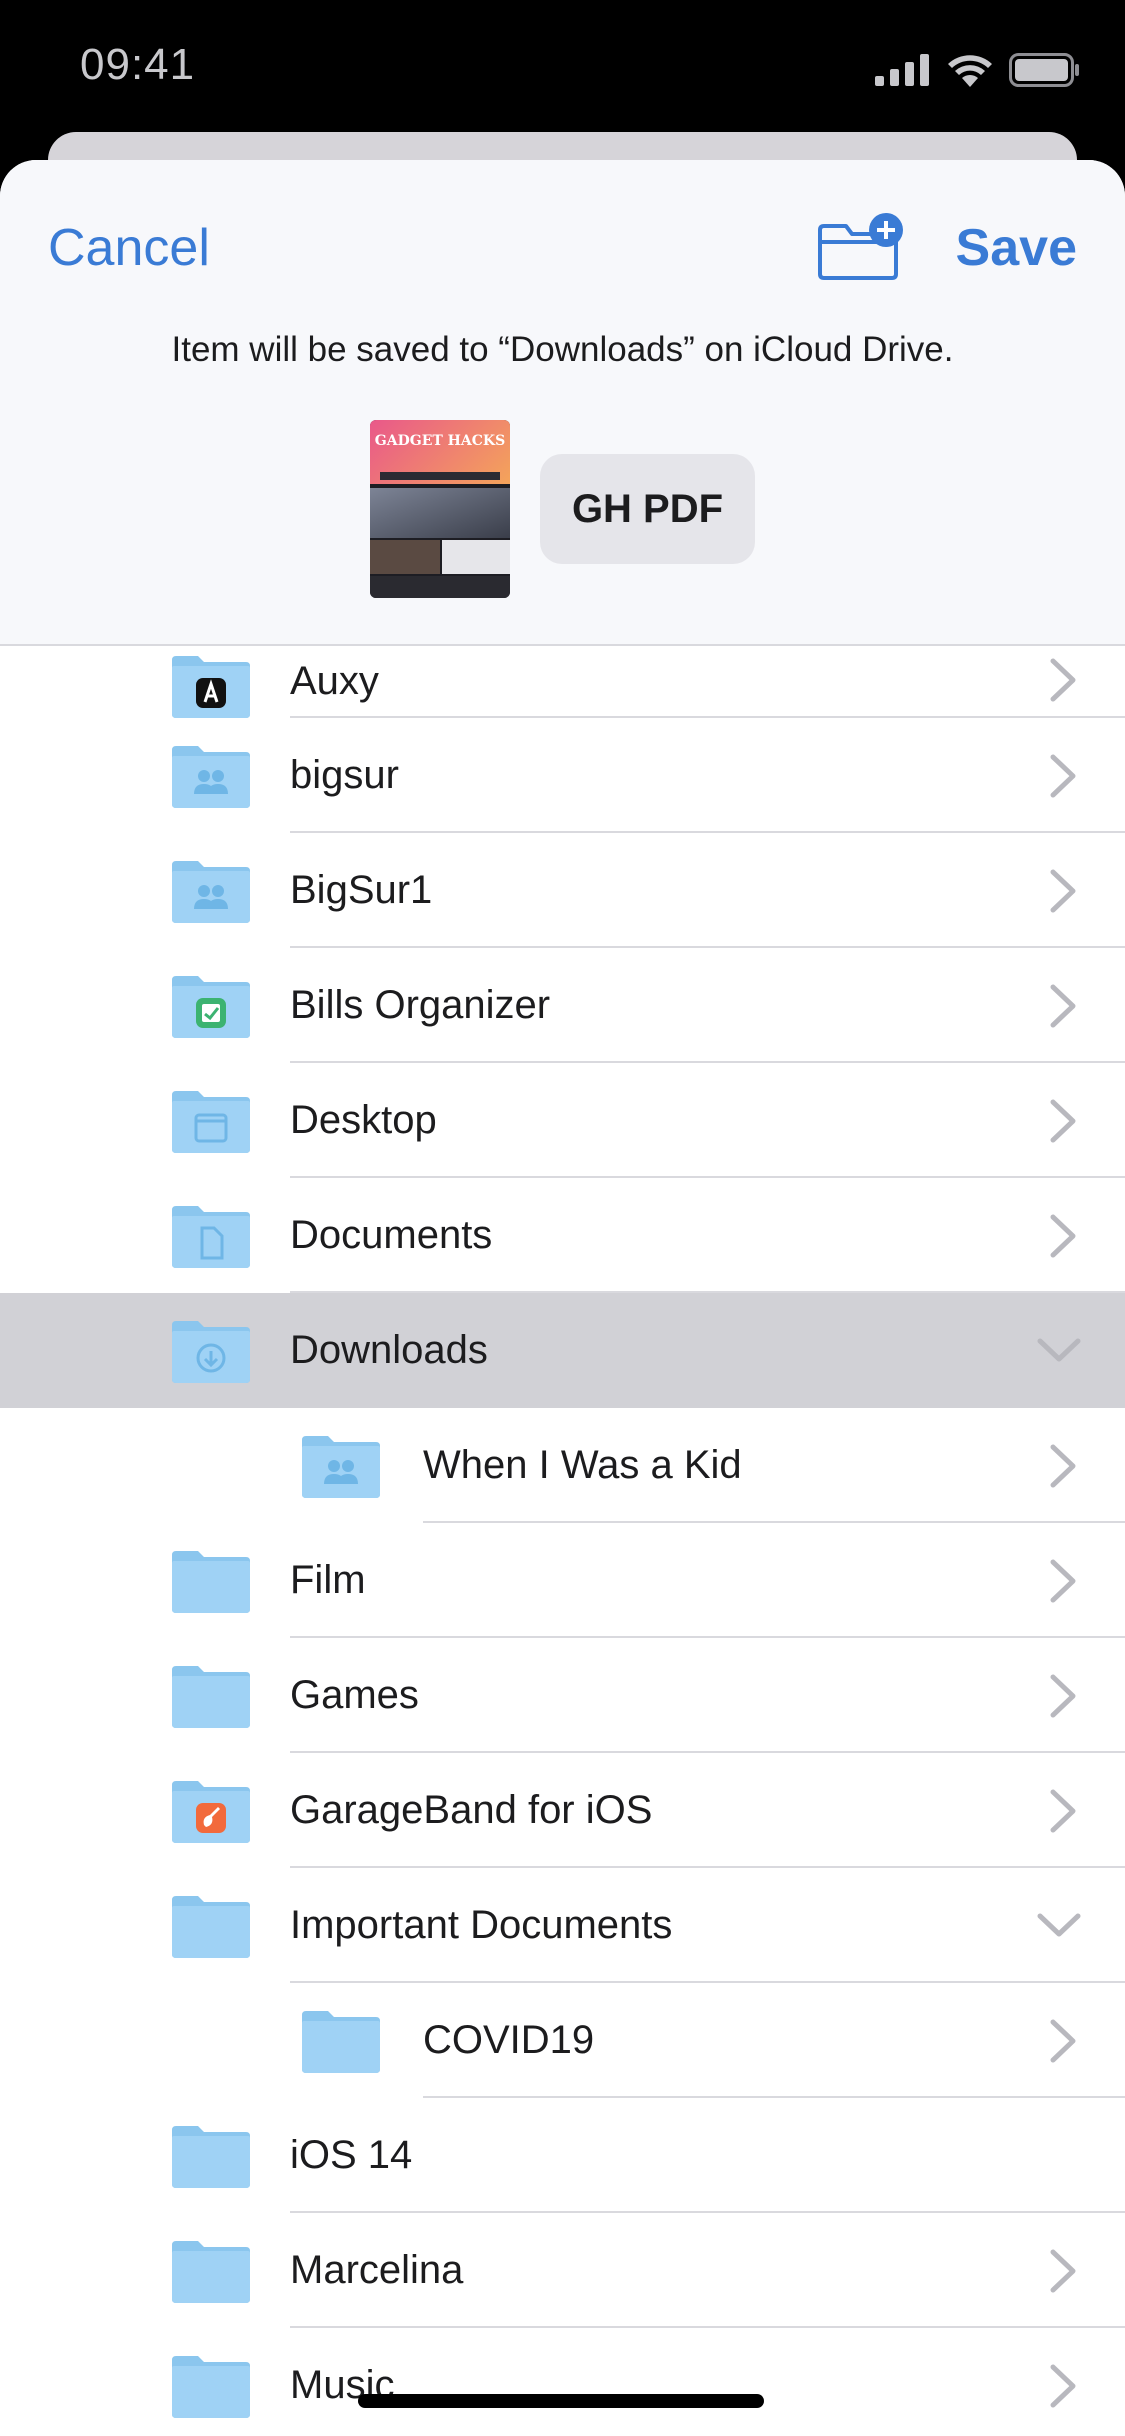 This screenshot has width=1125, height=2436. Describe the element at coordinates (138, 64) in the screenshot. I see `status-time: 09:41` at that location.